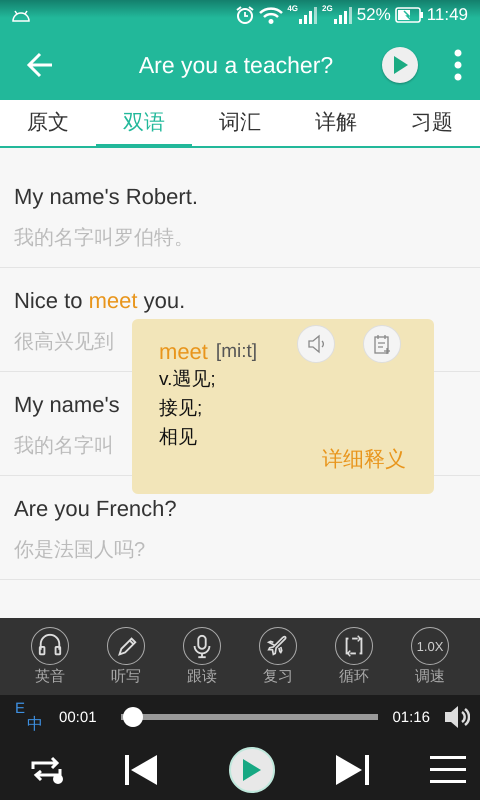 The width and height of the screenshot is (480, 800). Describe the element at coordinates (188, 380) in the screenshot. I see `meaning: v.遇见;` at that location.